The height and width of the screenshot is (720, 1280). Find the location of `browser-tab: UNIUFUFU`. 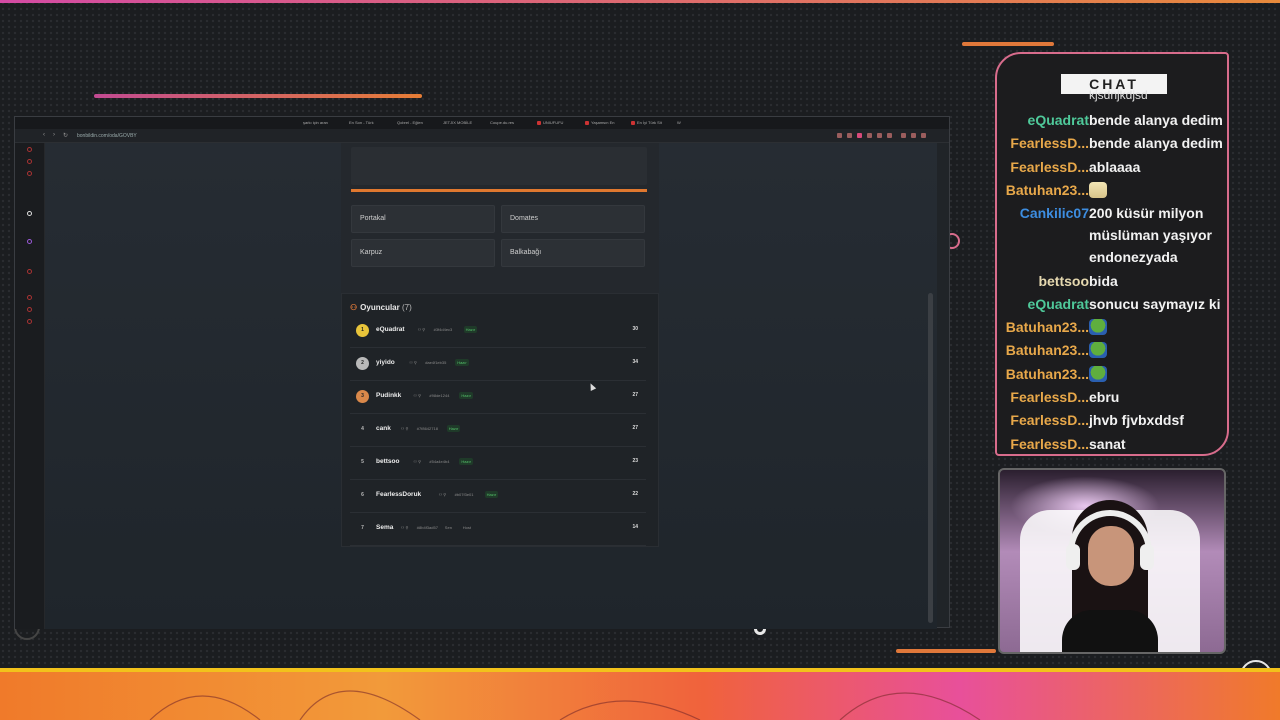

browser-tab: UNIUFUFU is located at coordinates (550, 122).